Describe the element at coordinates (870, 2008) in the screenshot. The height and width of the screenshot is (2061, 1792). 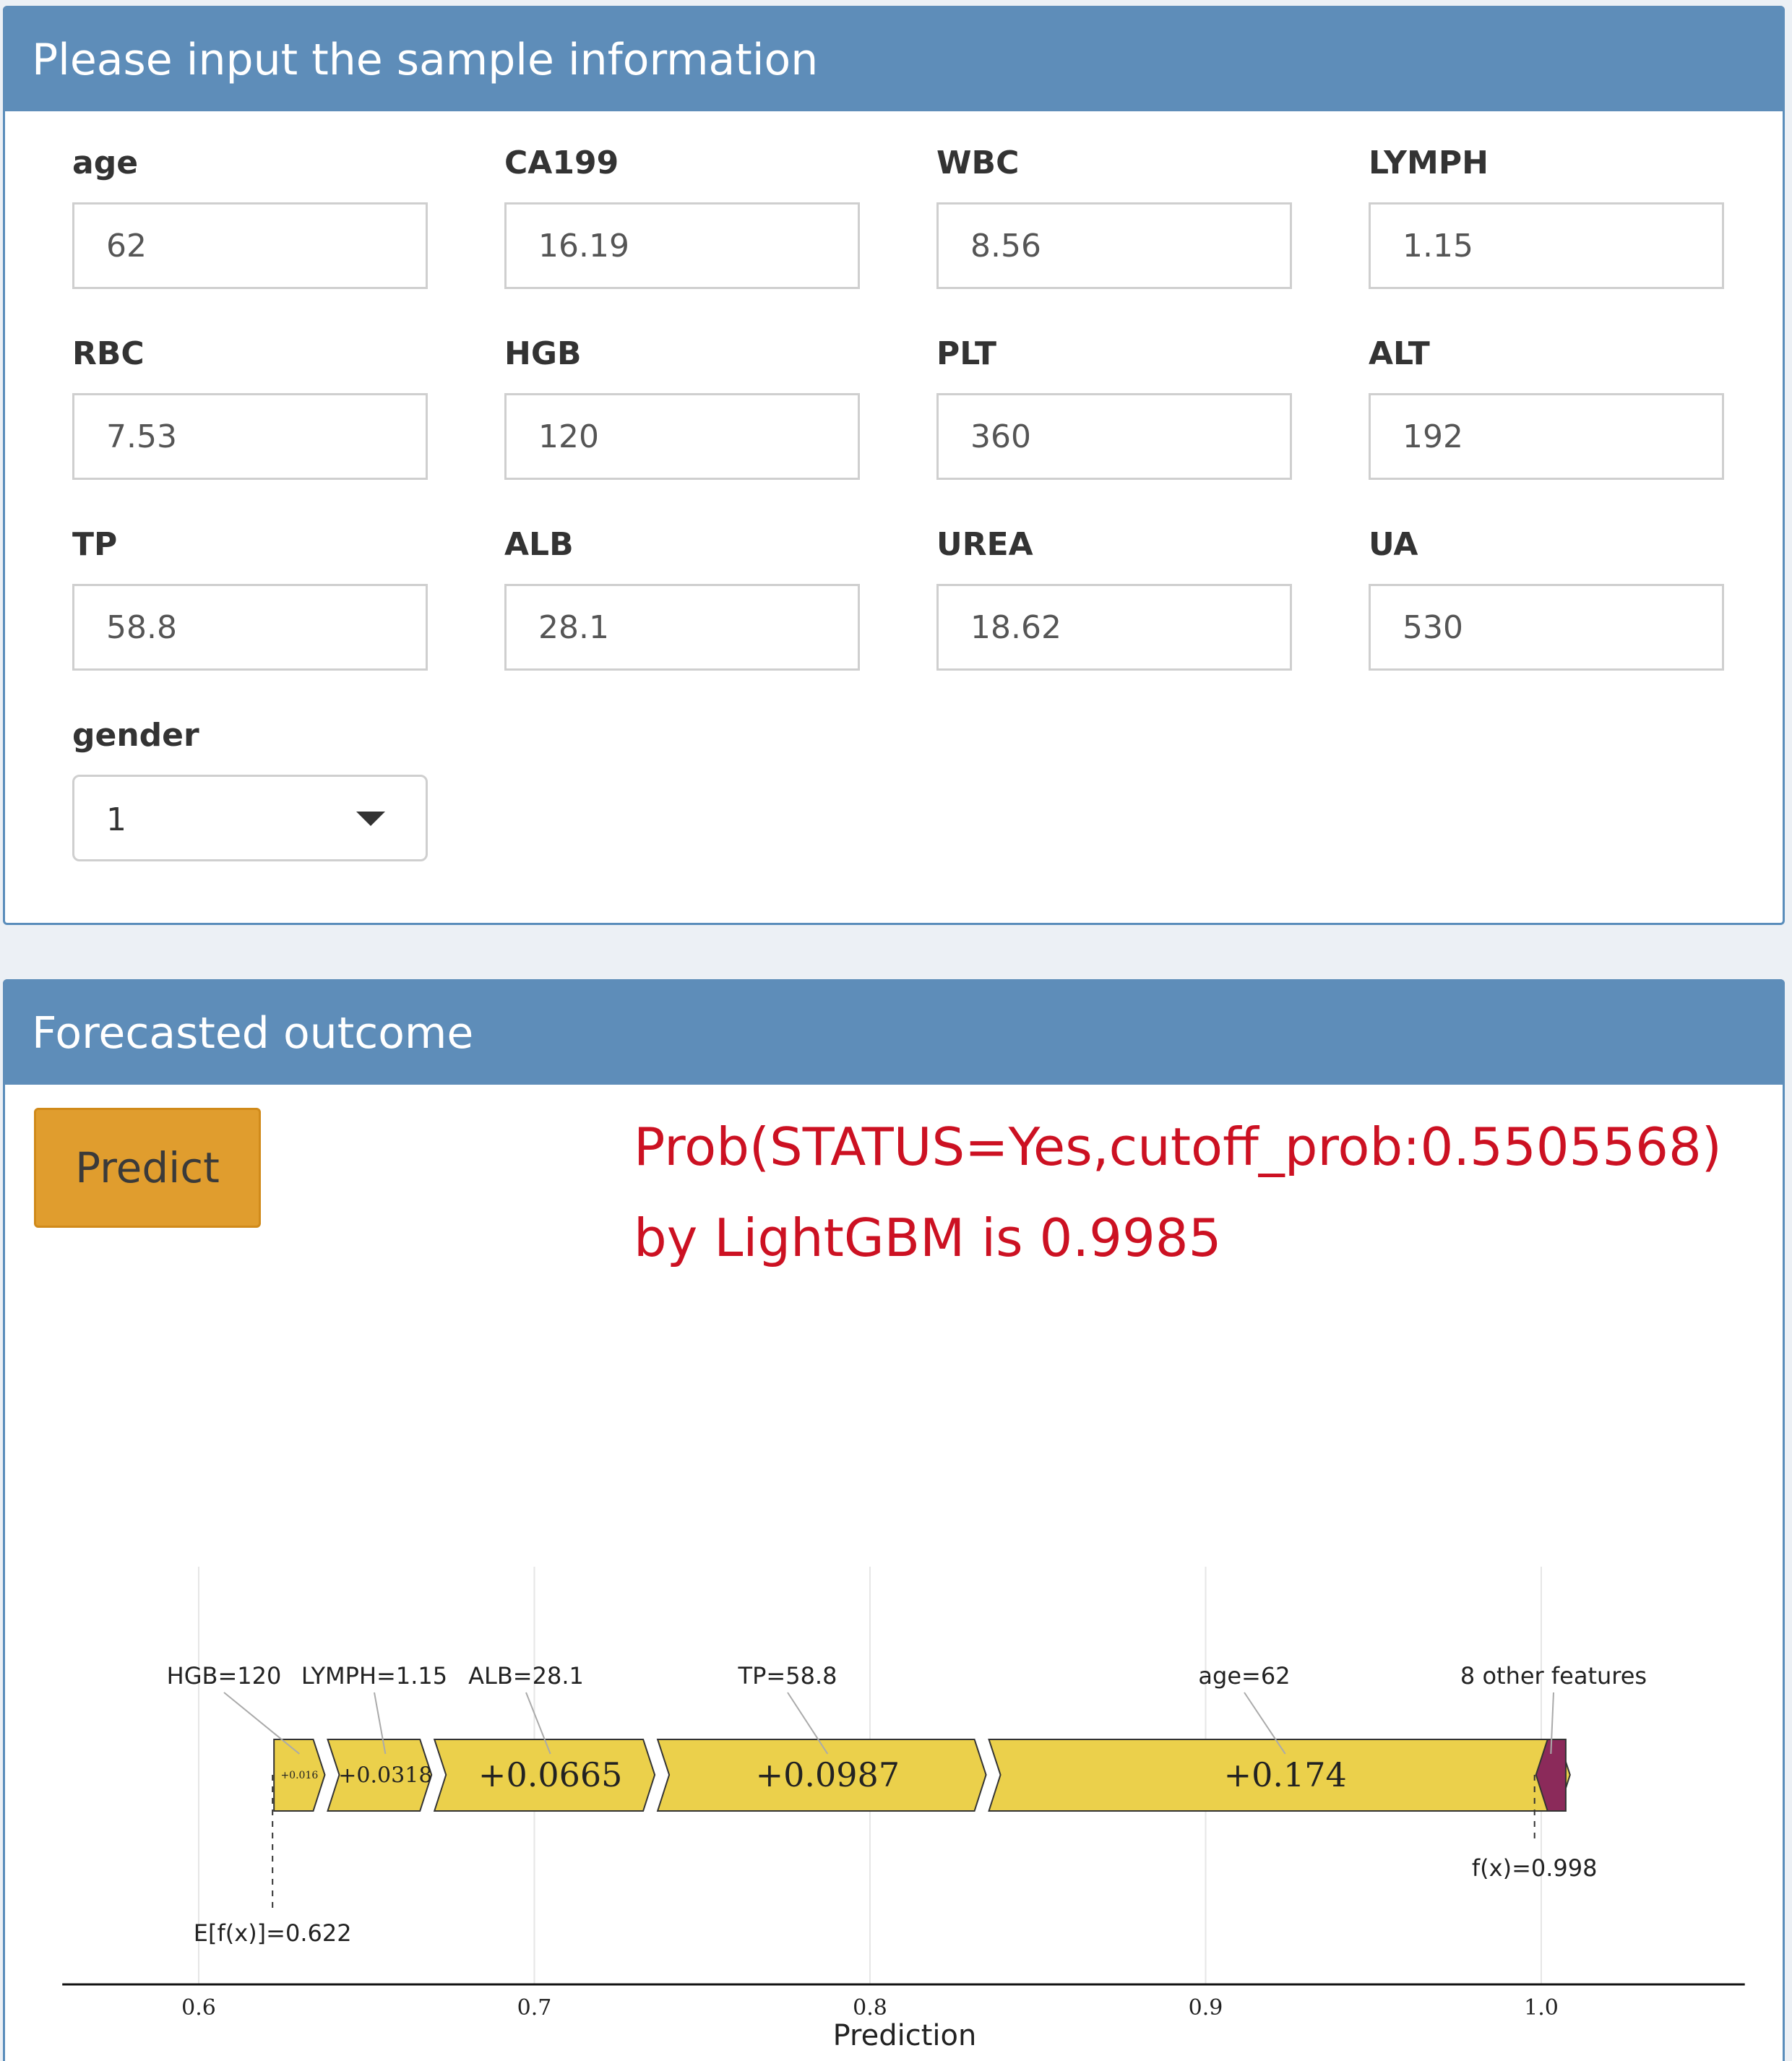
I see `x-tick-label-2: 0.8` at that location.